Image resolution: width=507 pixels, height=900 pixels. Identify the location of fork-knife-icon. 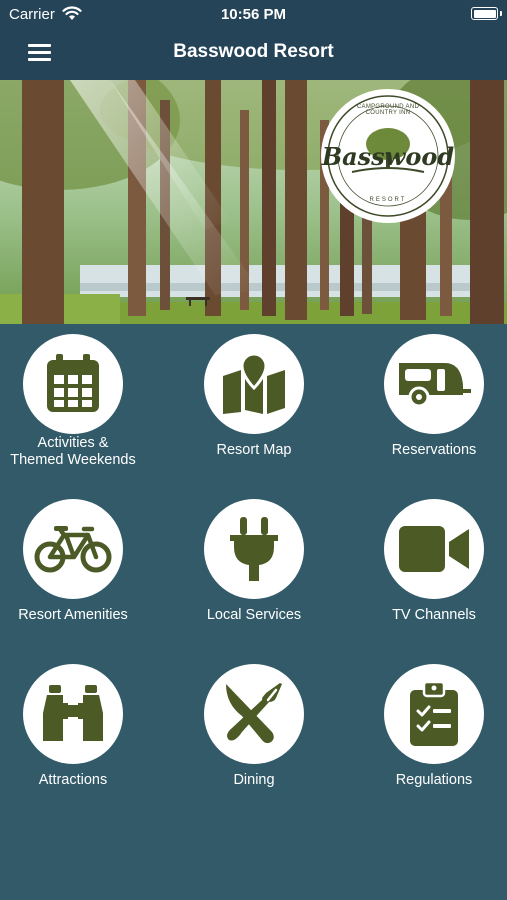
(254, 714).